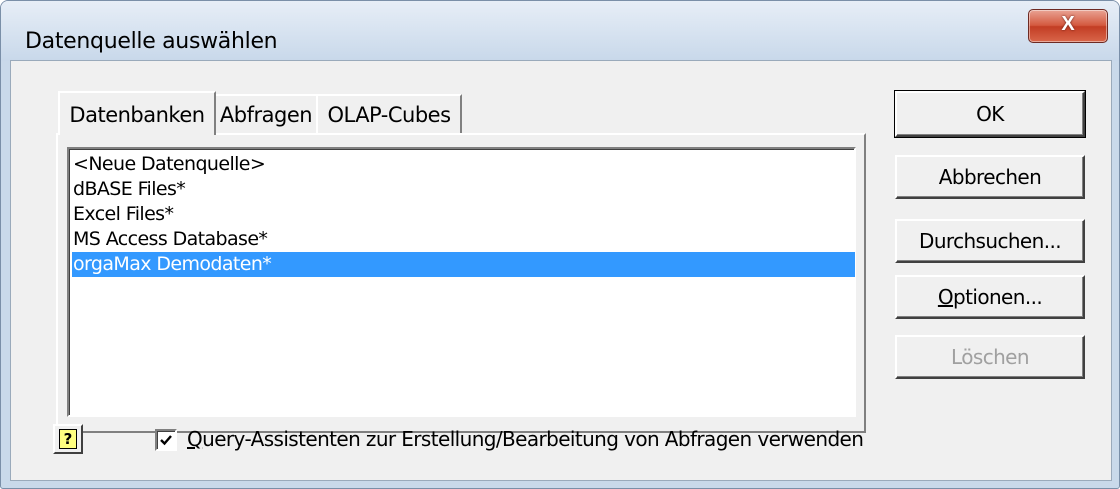 The height and width of the screenshot is (489, 1120). Describe the element at coordinates (463, 264) in the screenshot. I see `list-item-orgamax-demodaten: orgaMax Demodaten*` at that location.